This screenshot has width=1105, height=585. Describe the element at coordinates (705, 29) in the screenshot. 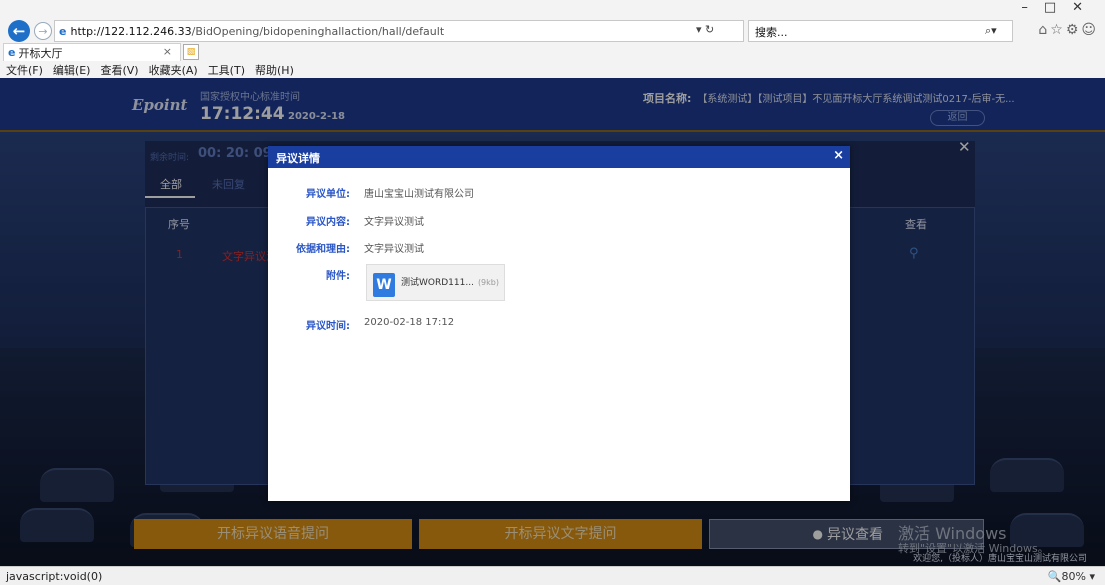

I see `refresh-icon: ▾ ↻` at that location.